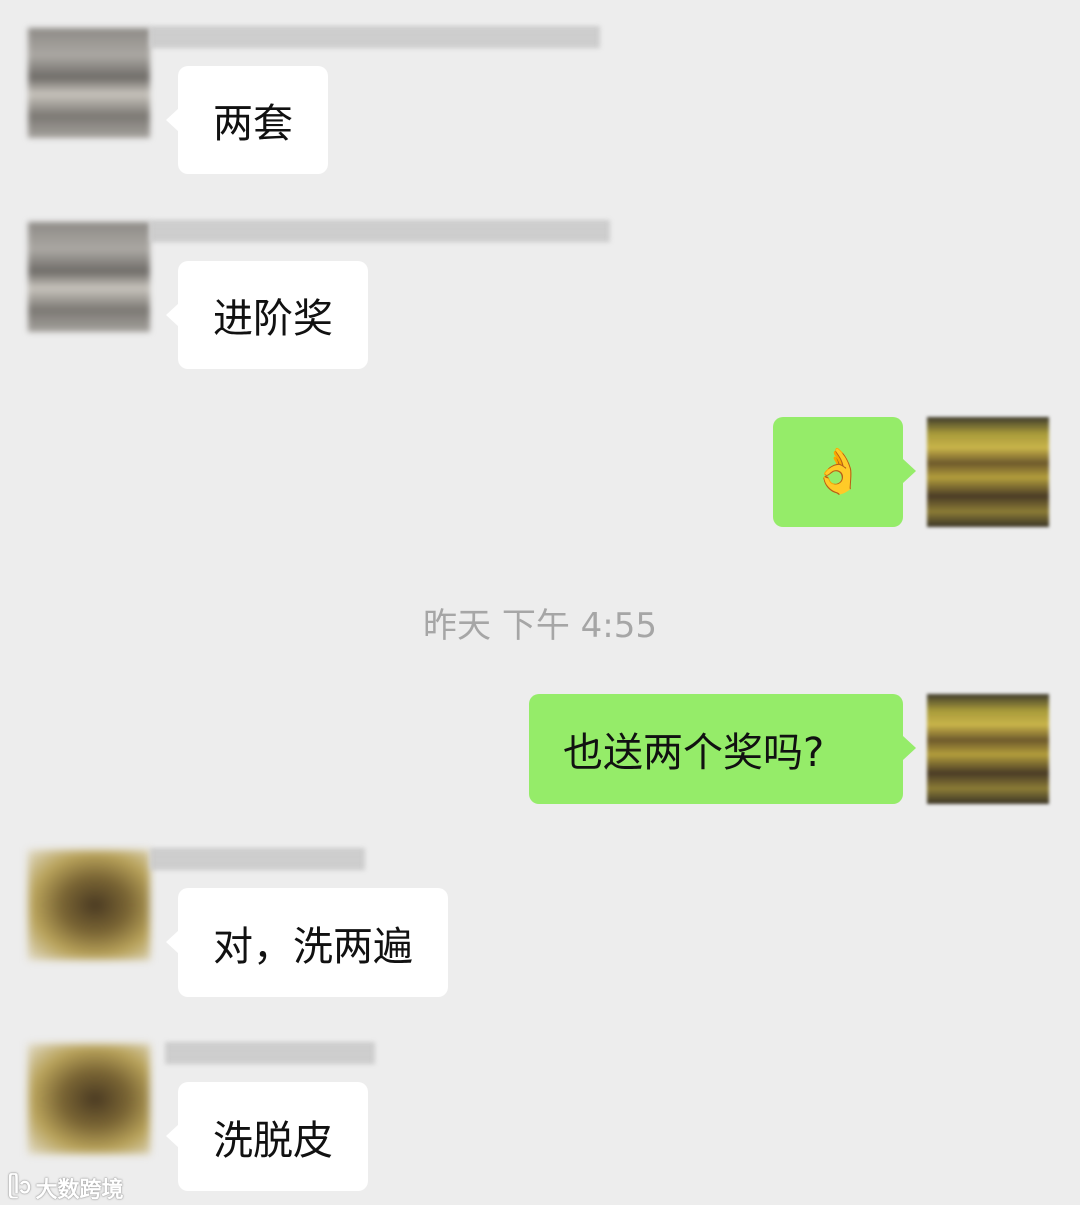  What do you see at coordinates (273, 1140) in the screenshot?
I see `message-text: 洗脱皮` at bounding box center [273, 1140].